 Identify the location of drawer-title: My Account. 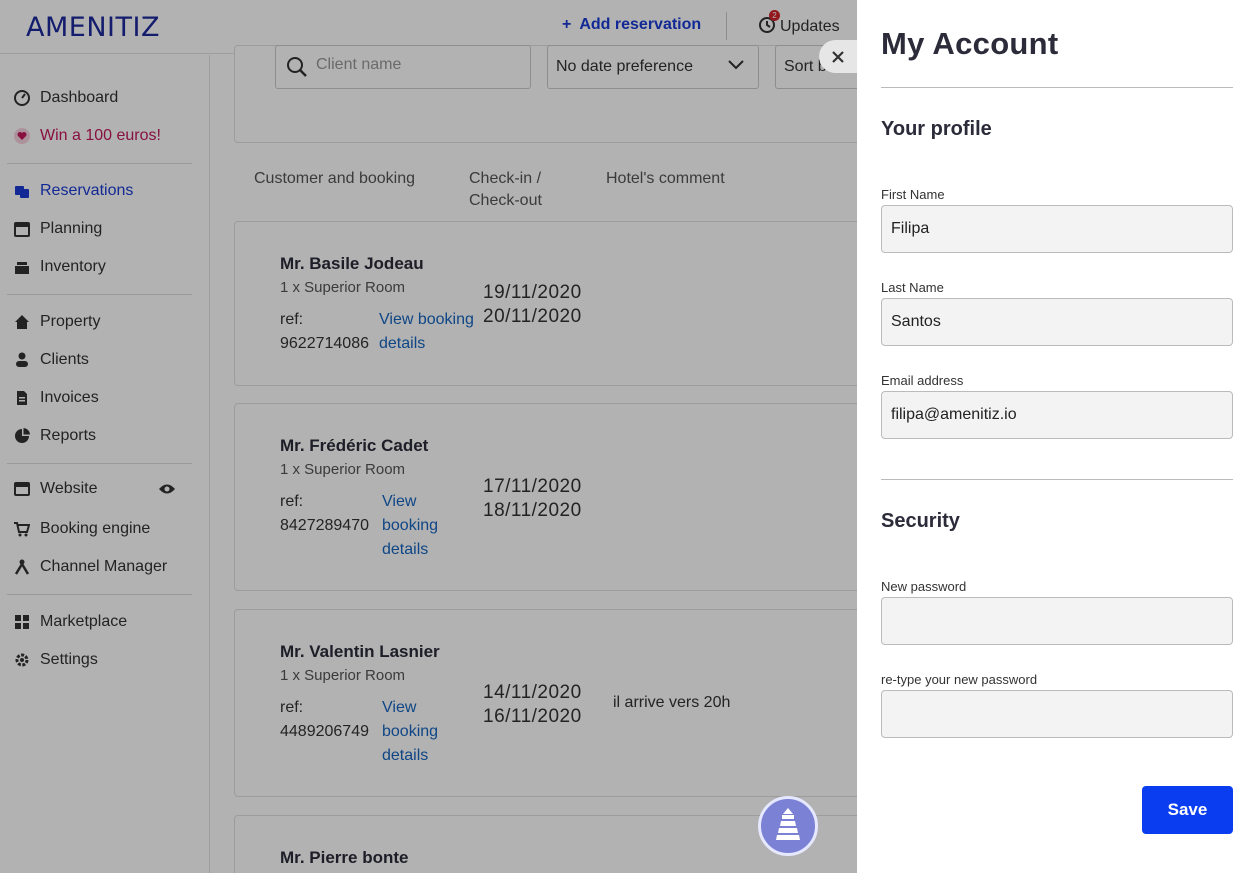
(970, 43).